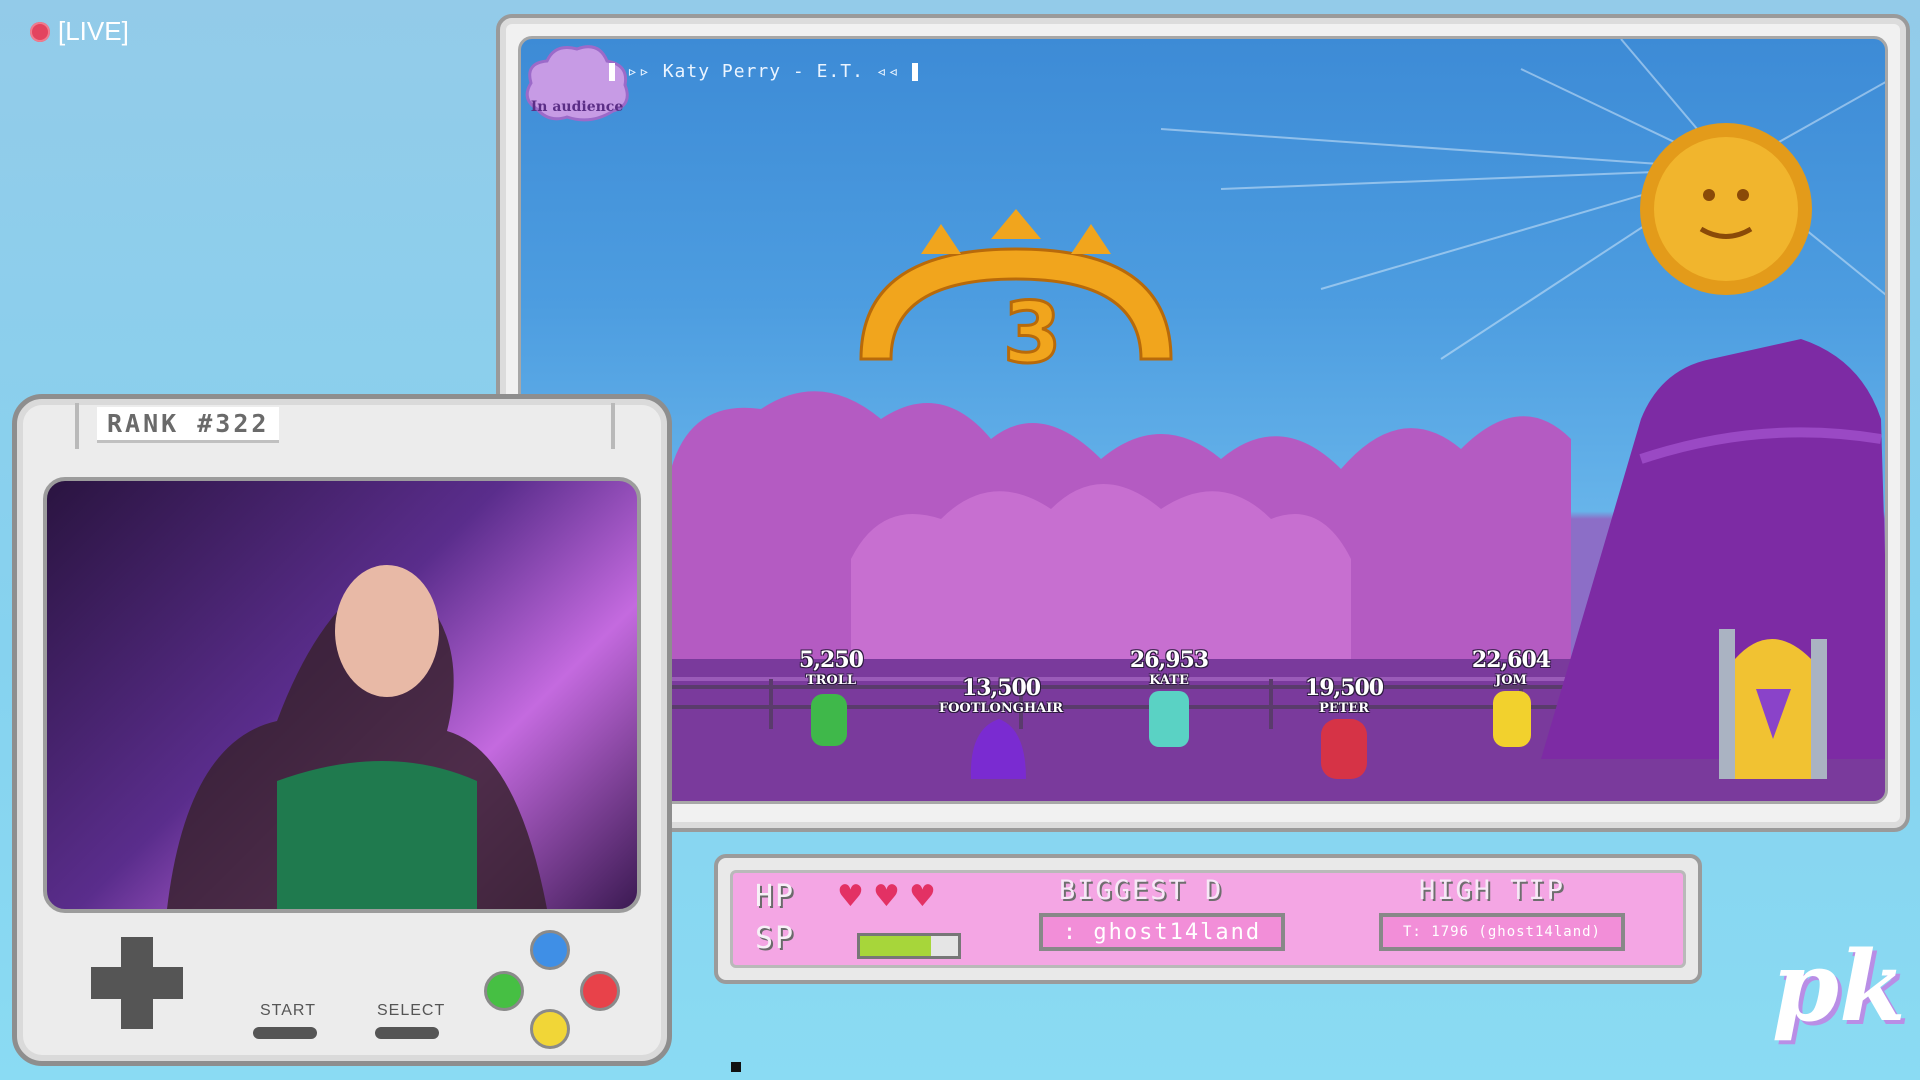 The width and height of the screenshot is (1920, 1080). I want to click on green-button-icon, so click(504, 991).